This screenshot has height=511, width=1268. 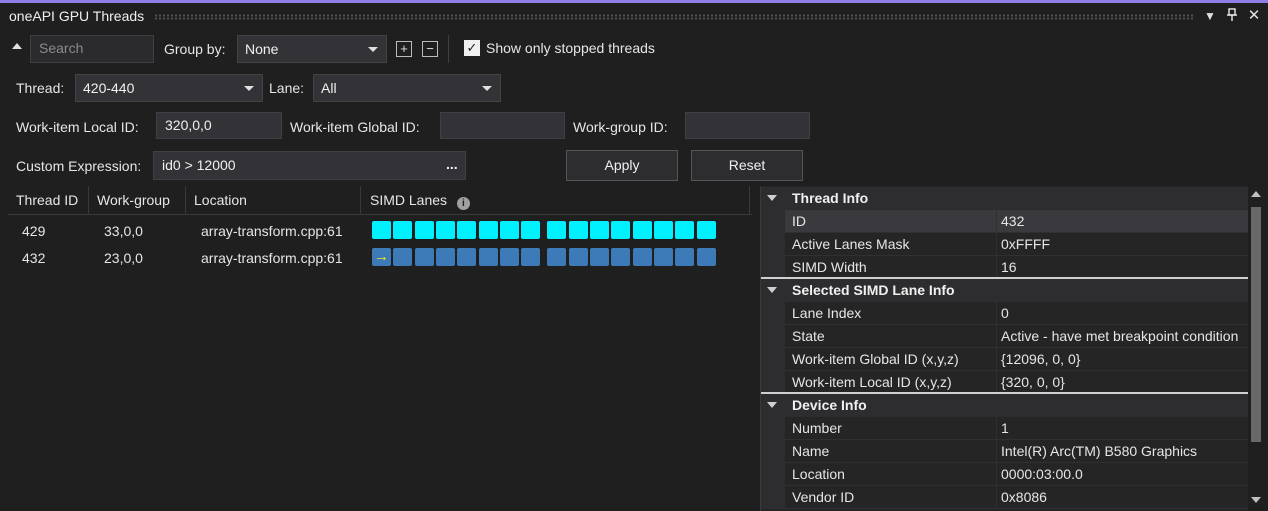 I want to click on title-grip, so click(x=674, y=17).